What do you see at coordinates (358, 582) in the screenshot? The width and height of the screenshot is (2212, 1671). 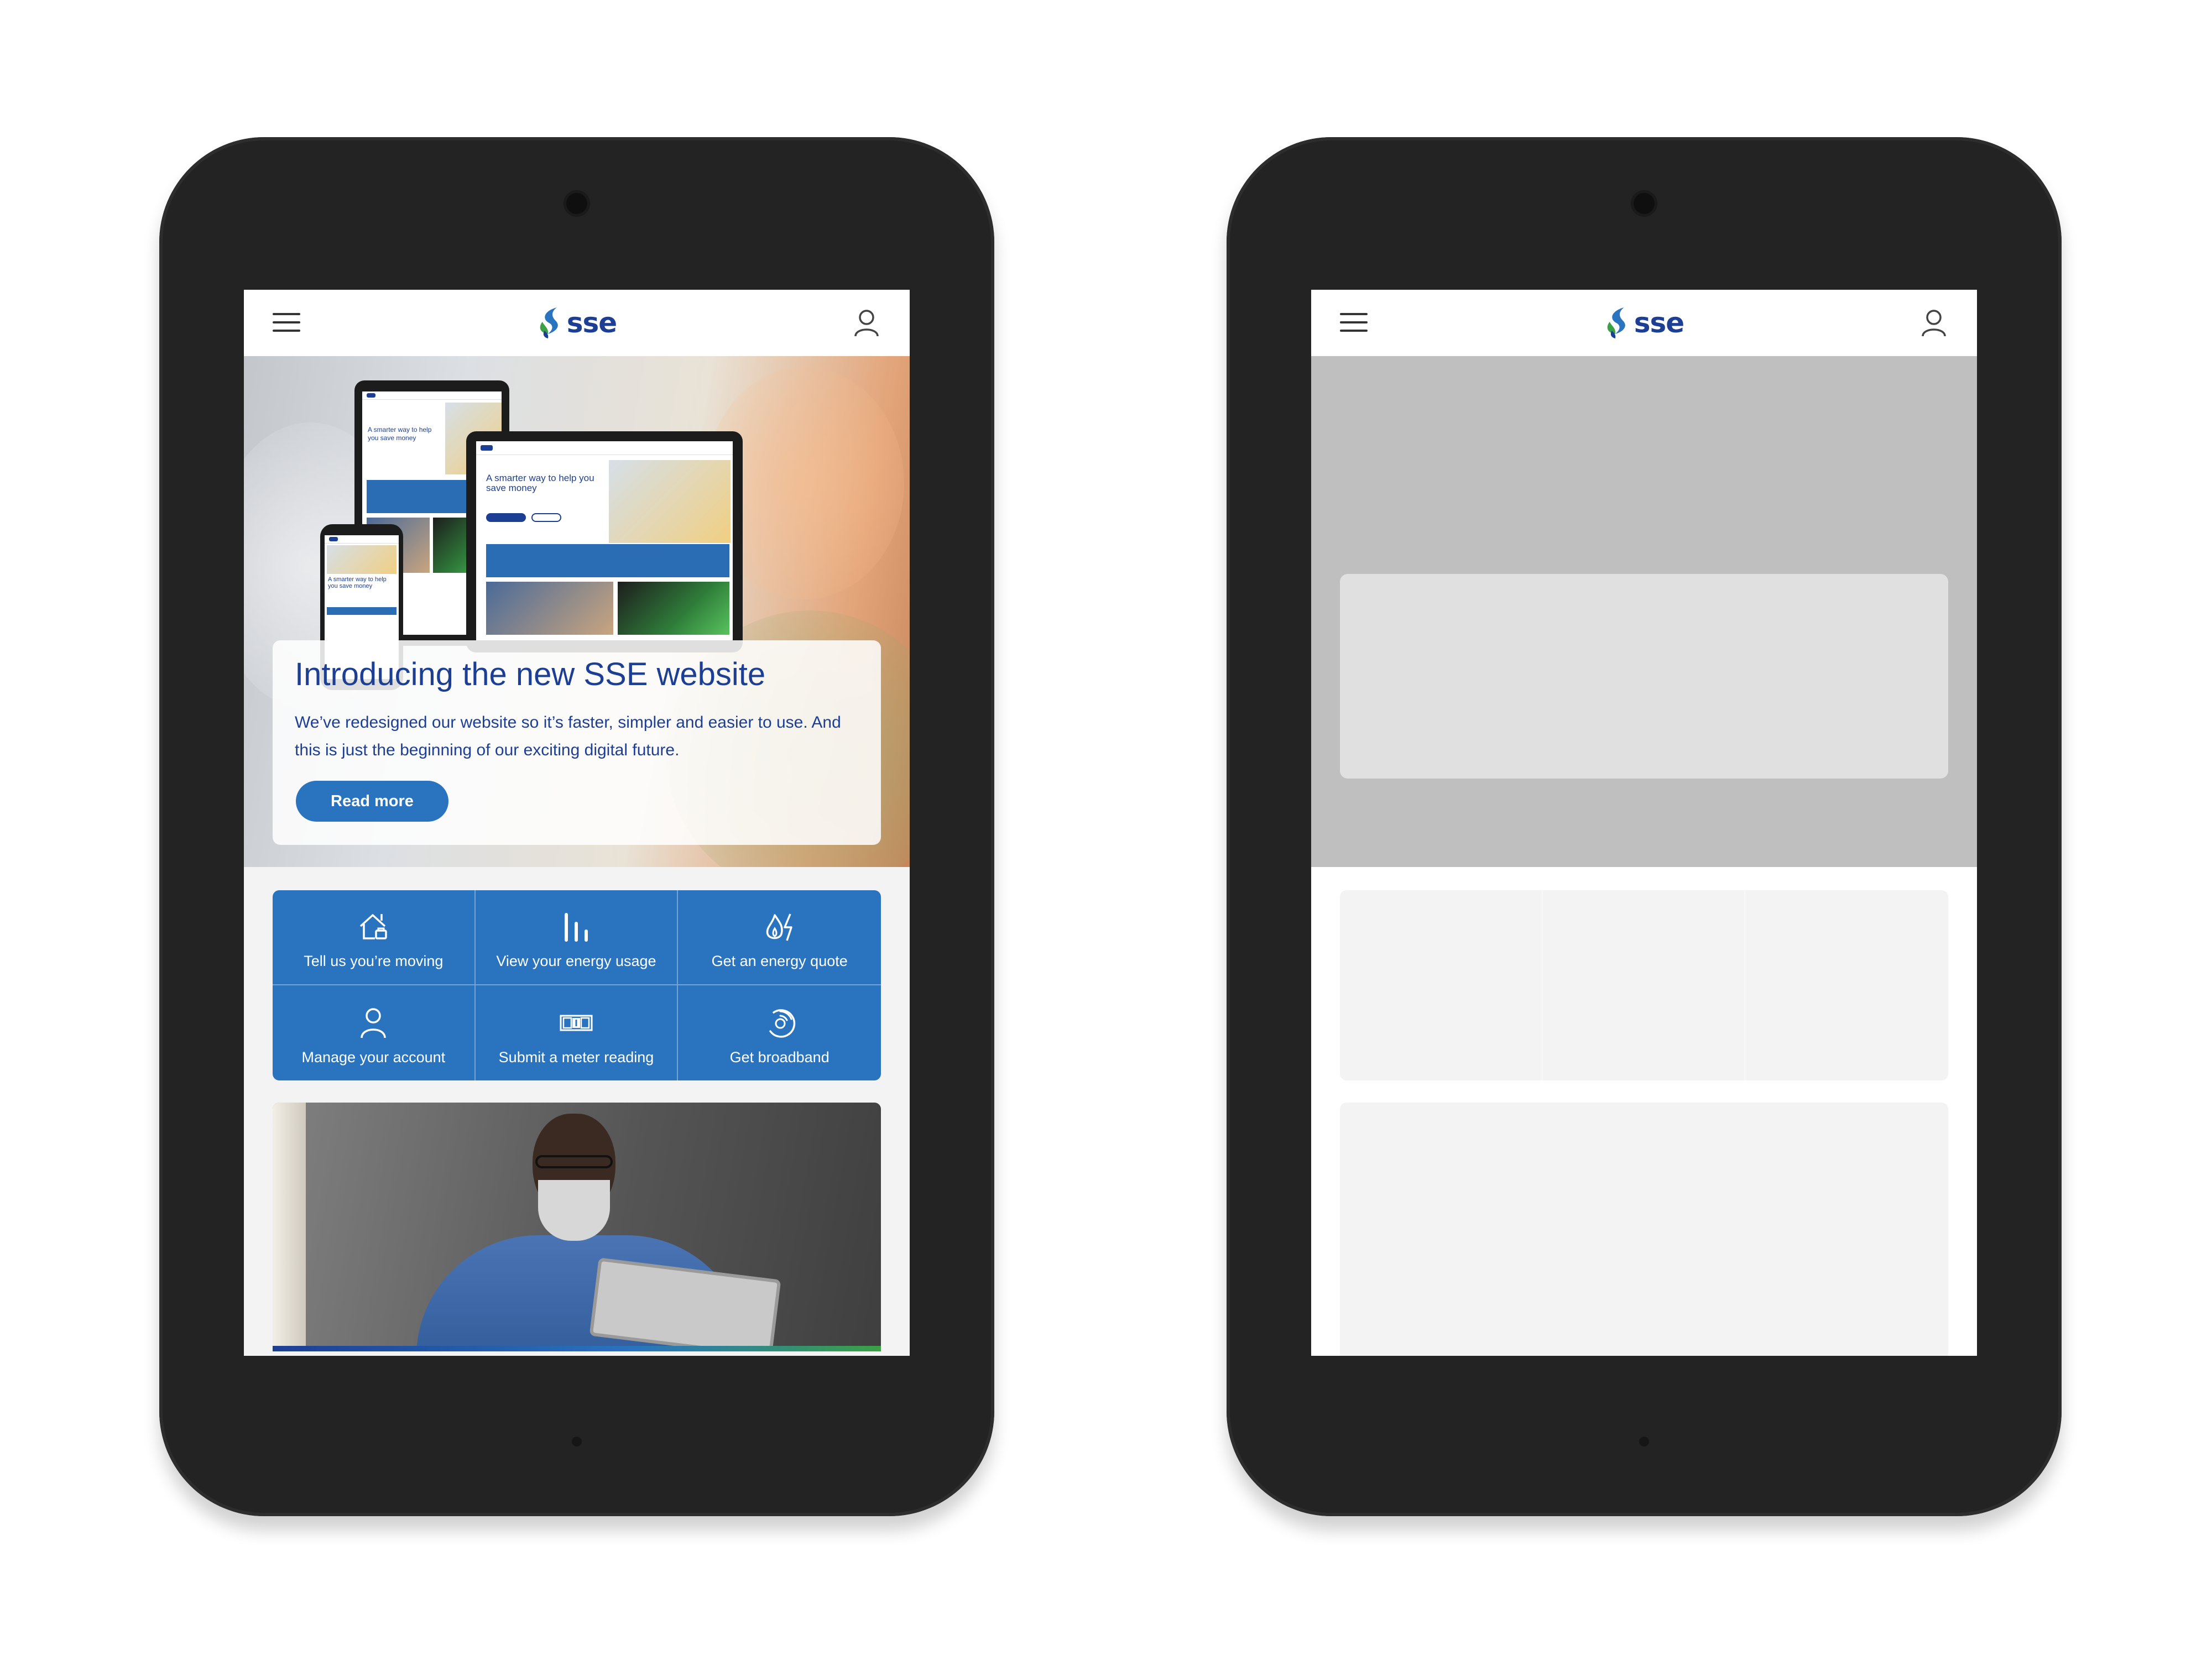 I see `mockup-headline-phone: A smarter way to help you save money` at bounding box center [358, 582].